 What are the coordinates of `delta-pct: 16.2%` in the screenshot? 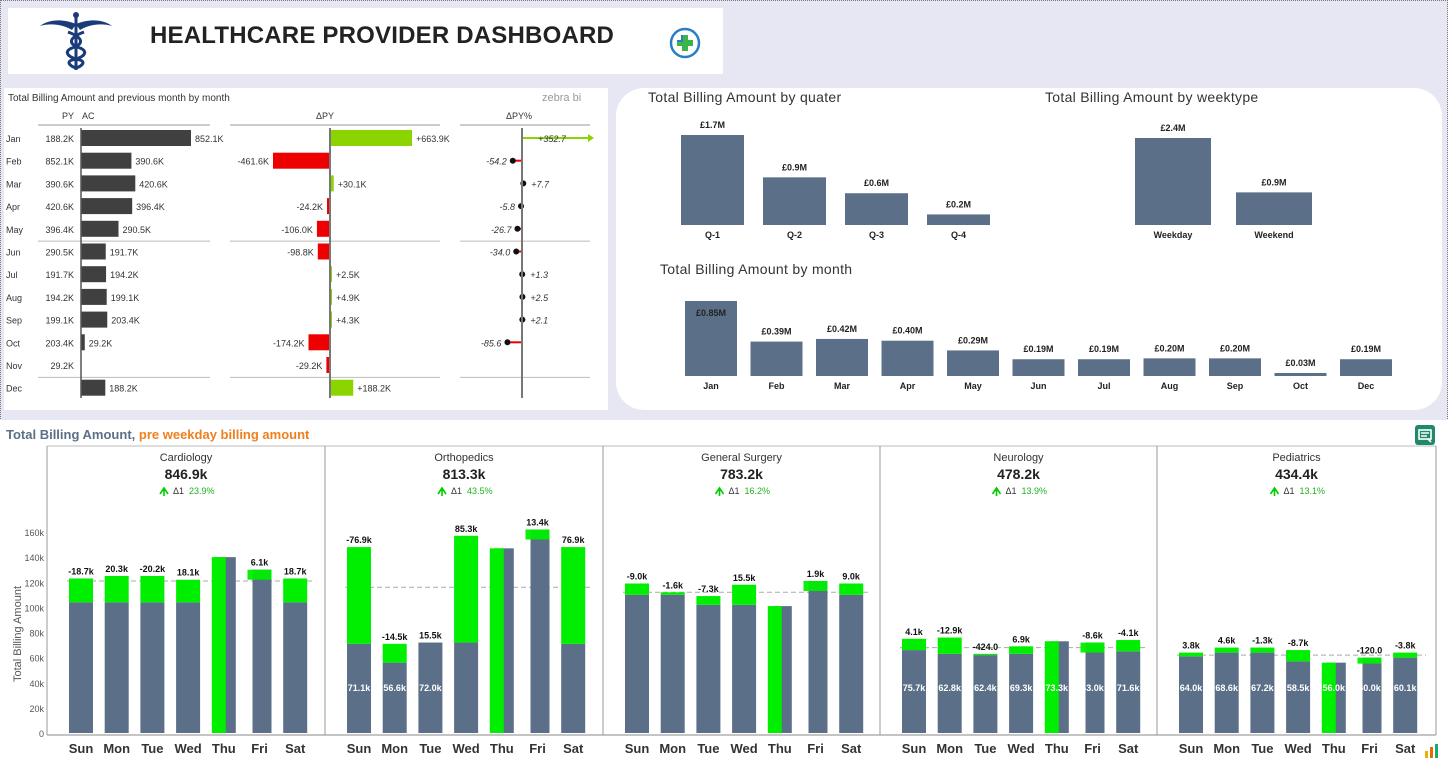 It's located at (758, 491).